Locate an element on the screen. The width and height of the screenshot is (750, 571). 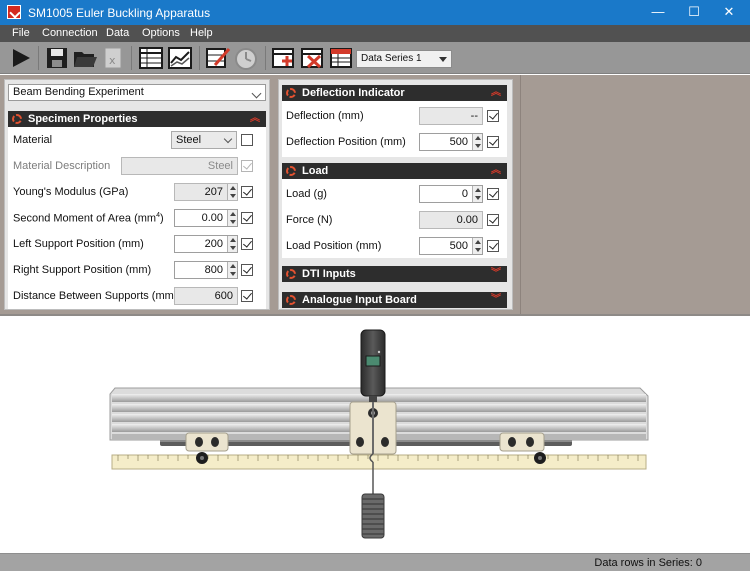
material-description-value: Steel is located at coordinates (220, 166).